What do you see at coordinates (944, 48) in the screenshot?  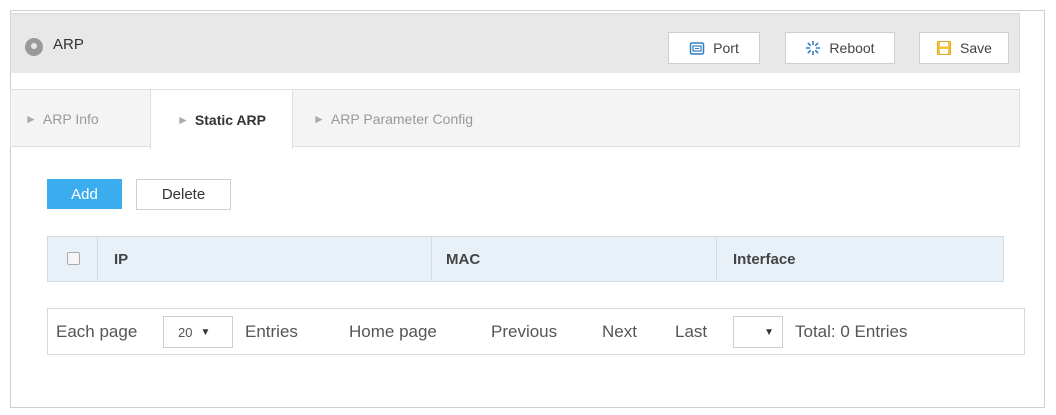 I see `save-icon` at bounding box center [944, 48].